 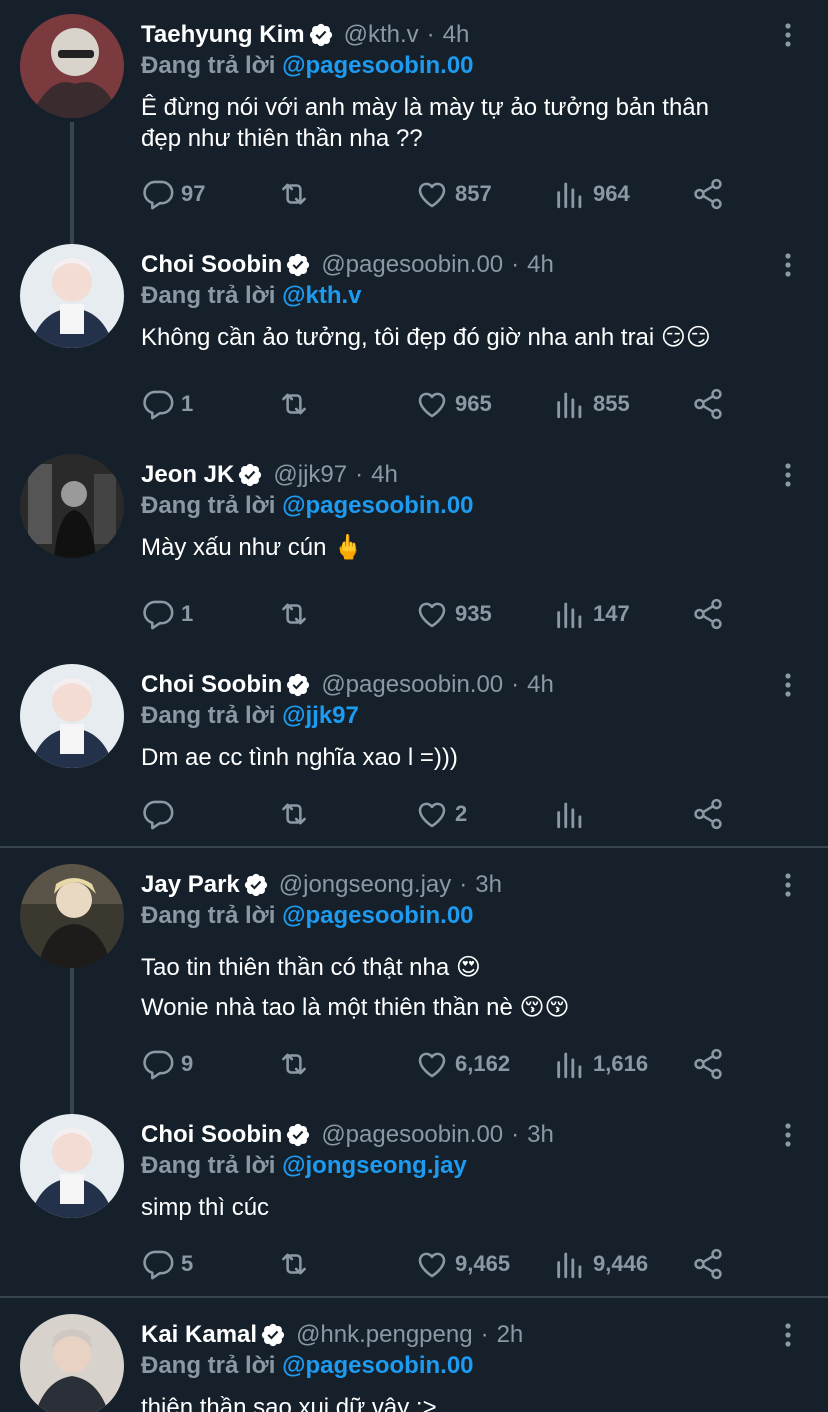 What do you see at coordinates (374, 1165) in the screenshot?
I see `reply-to-handle: @jongseong.jay` at bounding box center [374, 1165].